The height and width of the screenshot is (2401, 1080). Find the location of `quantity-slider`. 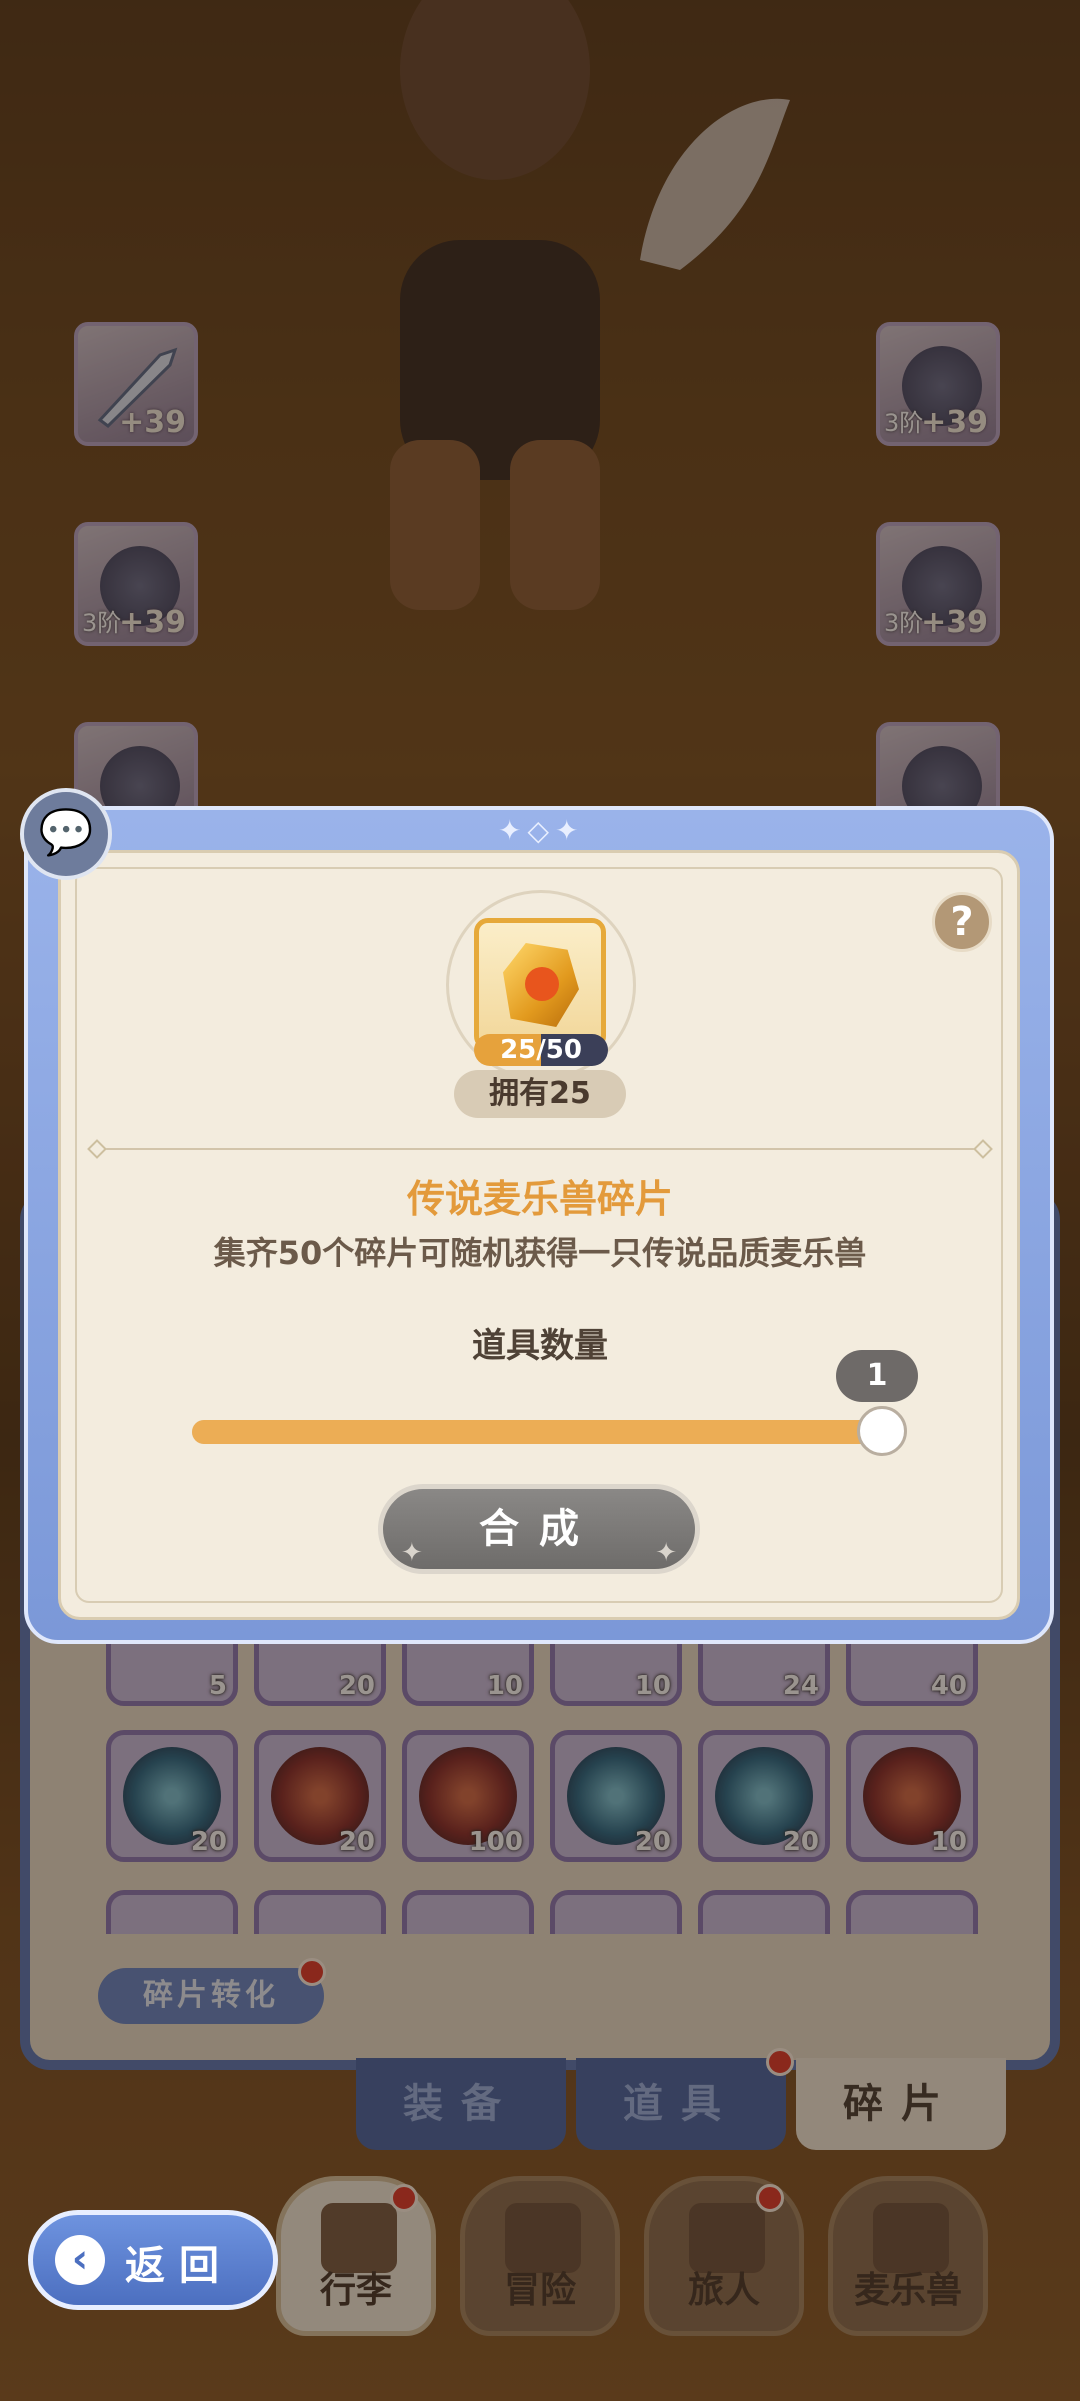

quantity-slider is located at coordinates (549, 1431).